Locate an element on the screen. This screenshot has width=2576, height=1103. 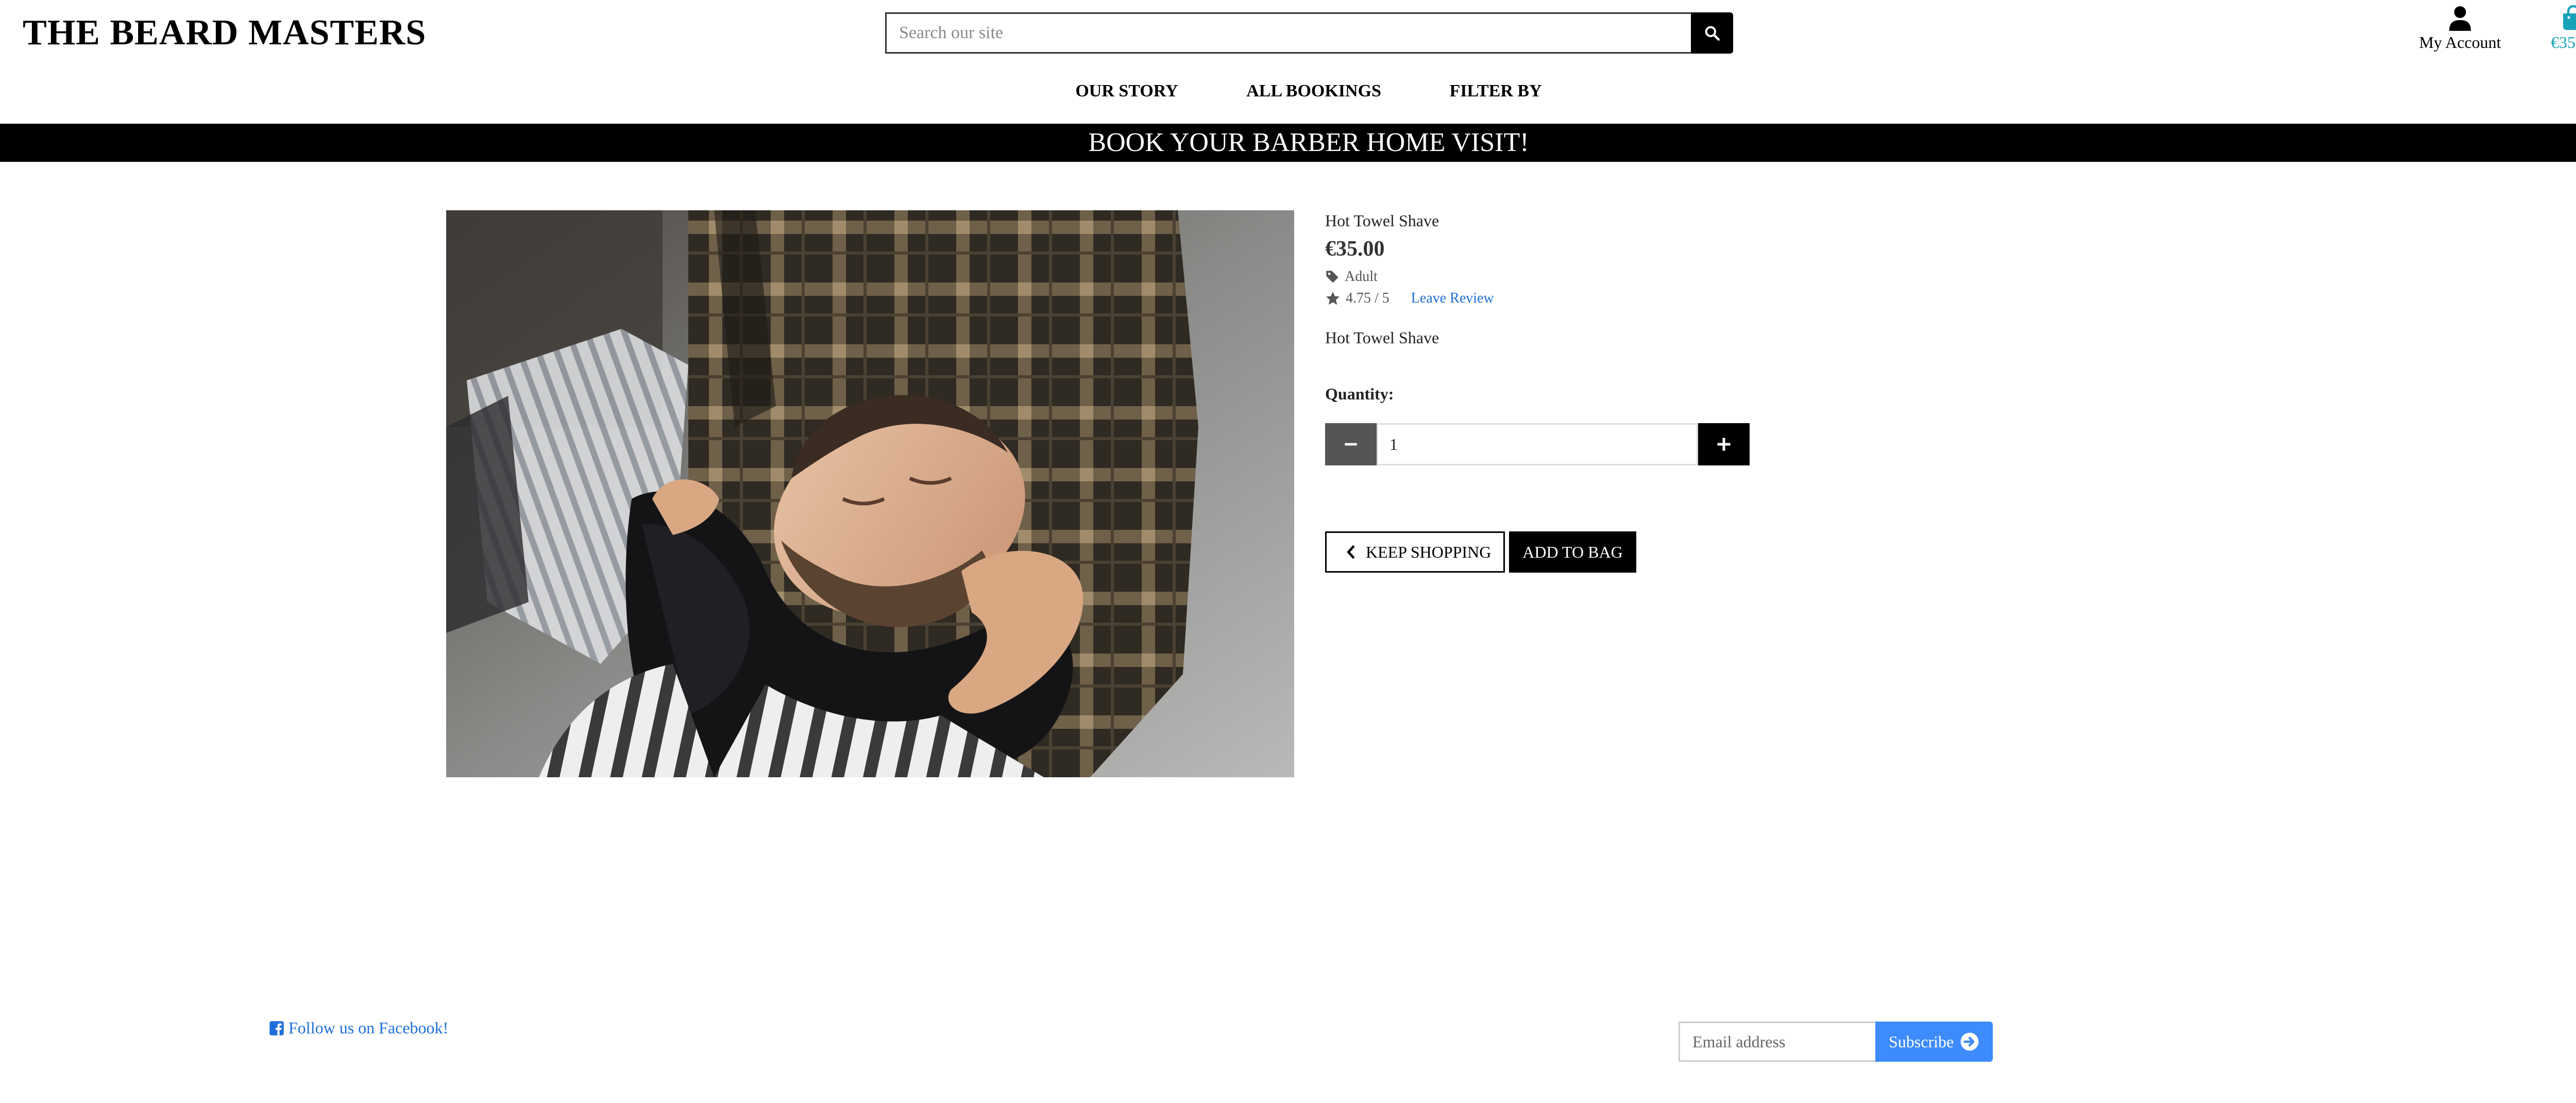
nav-our-story: OUR STORY is located at coordinates (1126, 91).